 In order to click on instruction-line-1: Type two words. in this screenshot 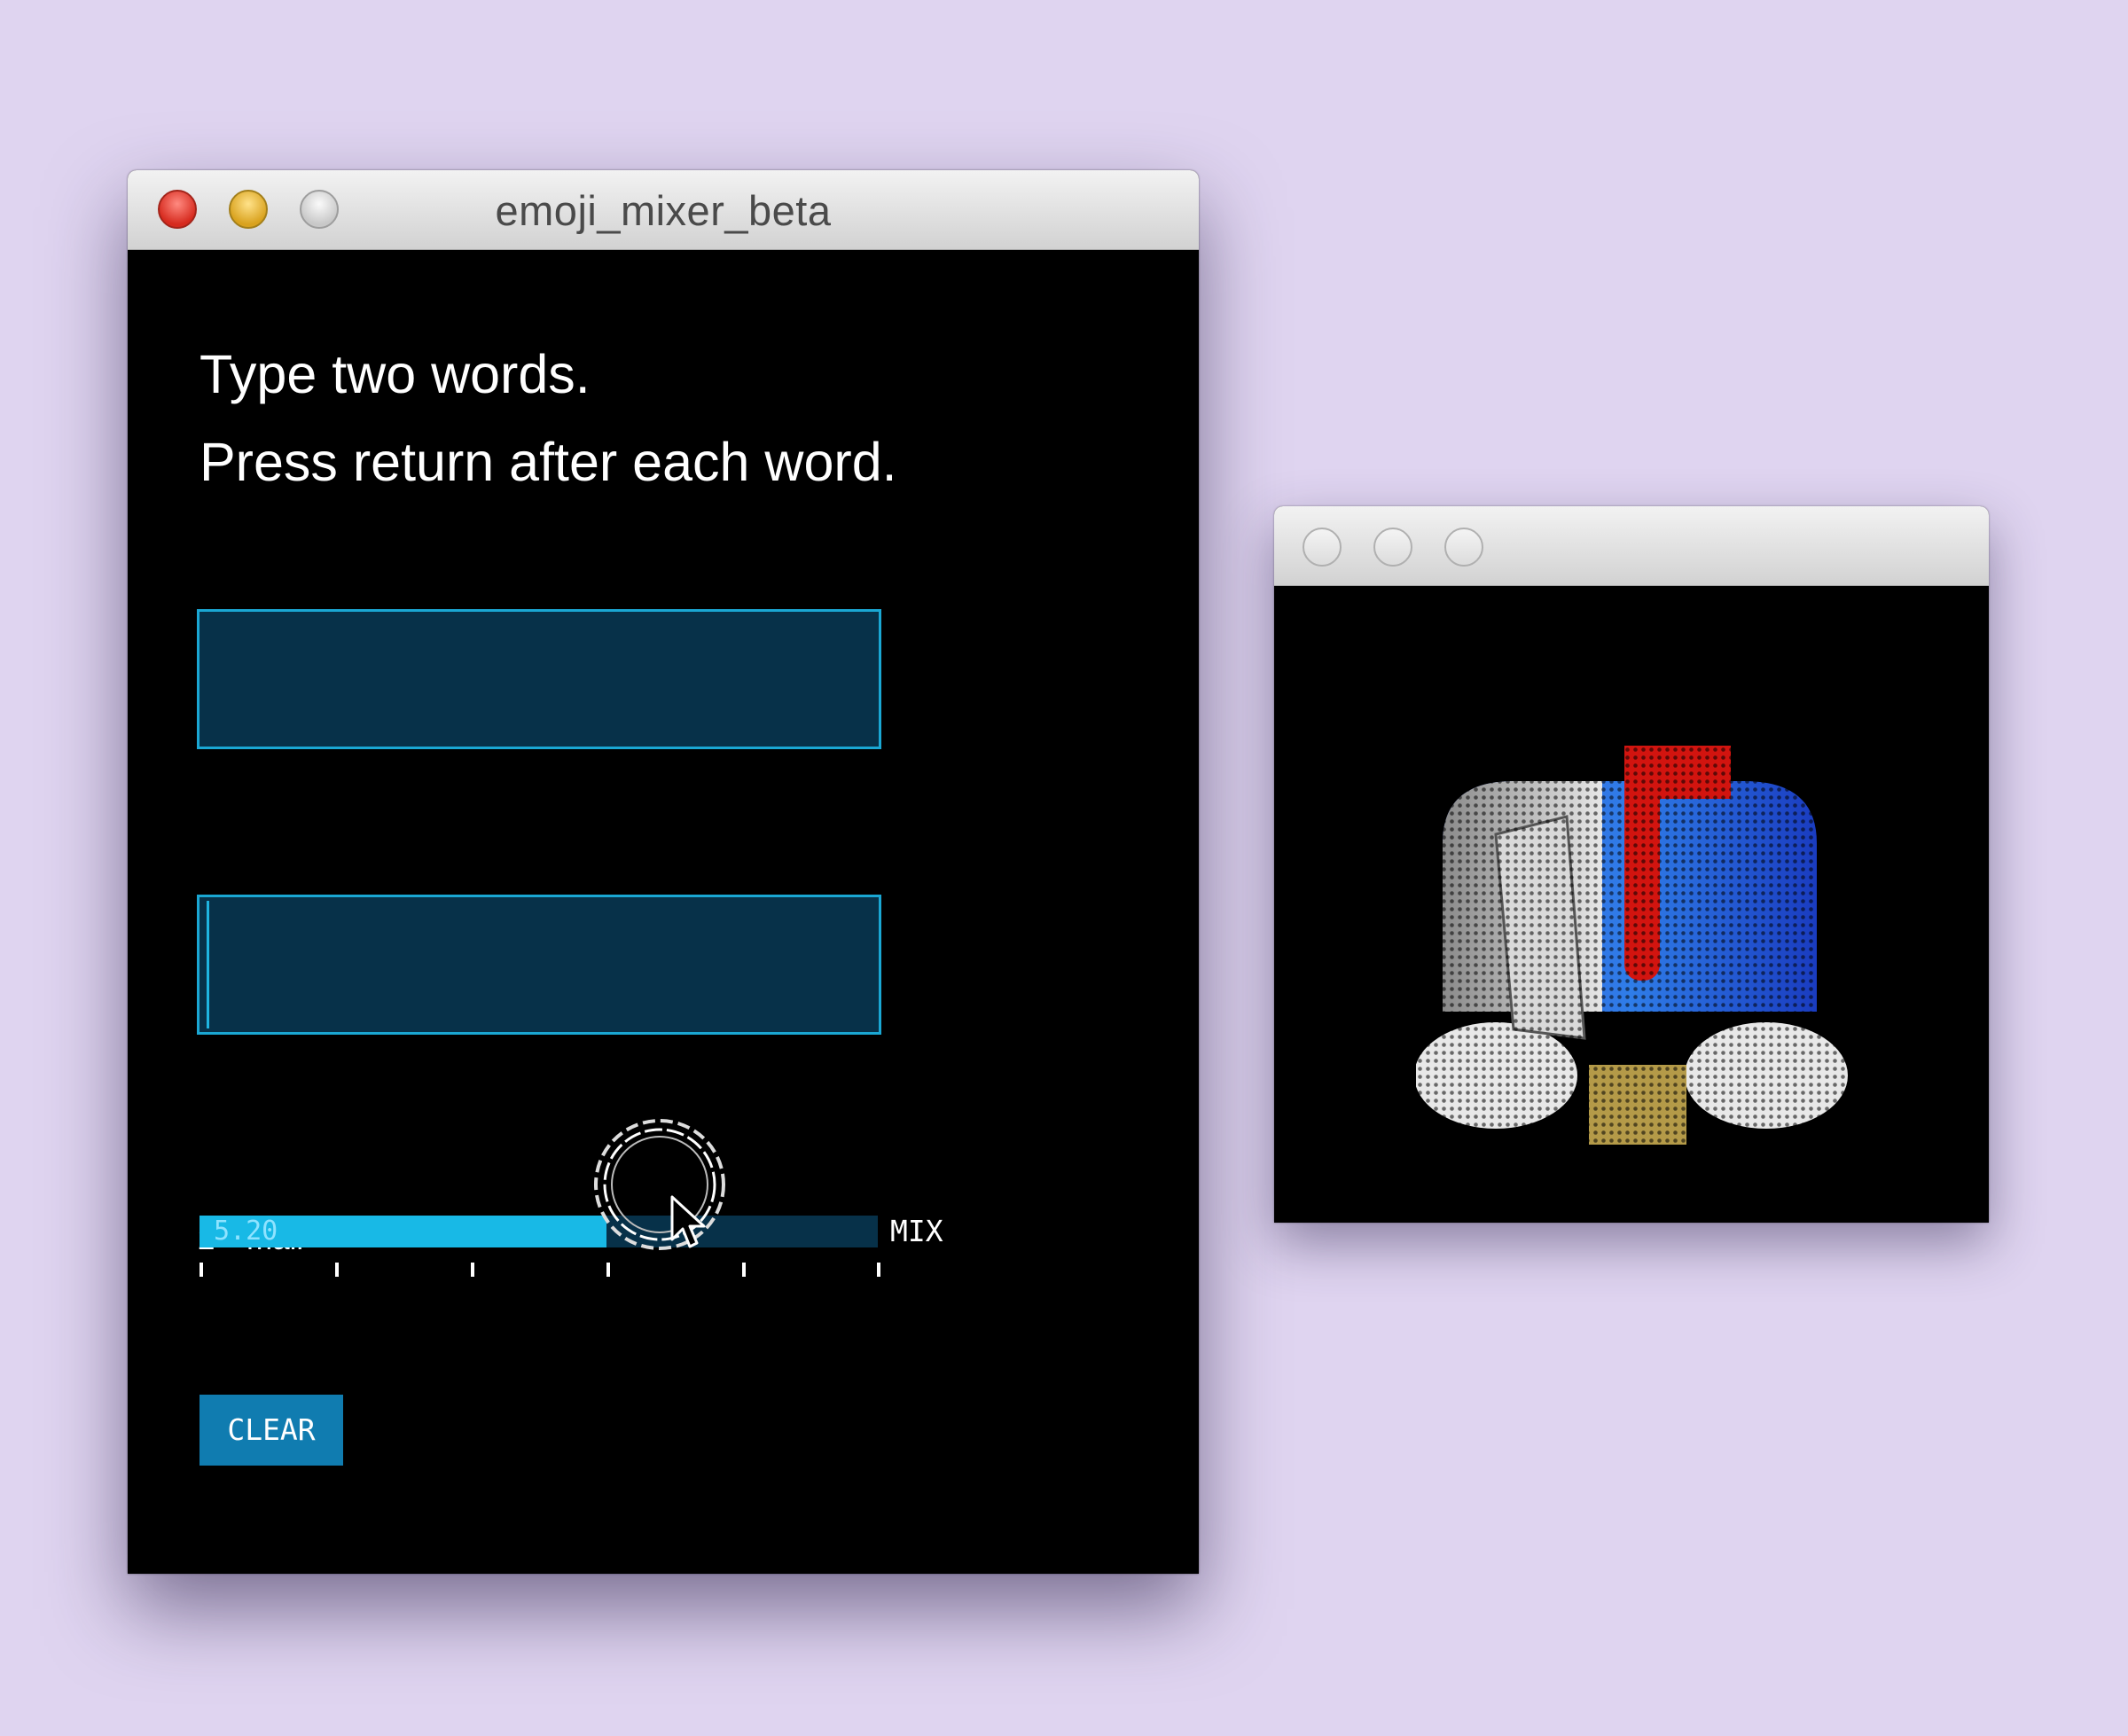, I will do `click(396, 374)`.